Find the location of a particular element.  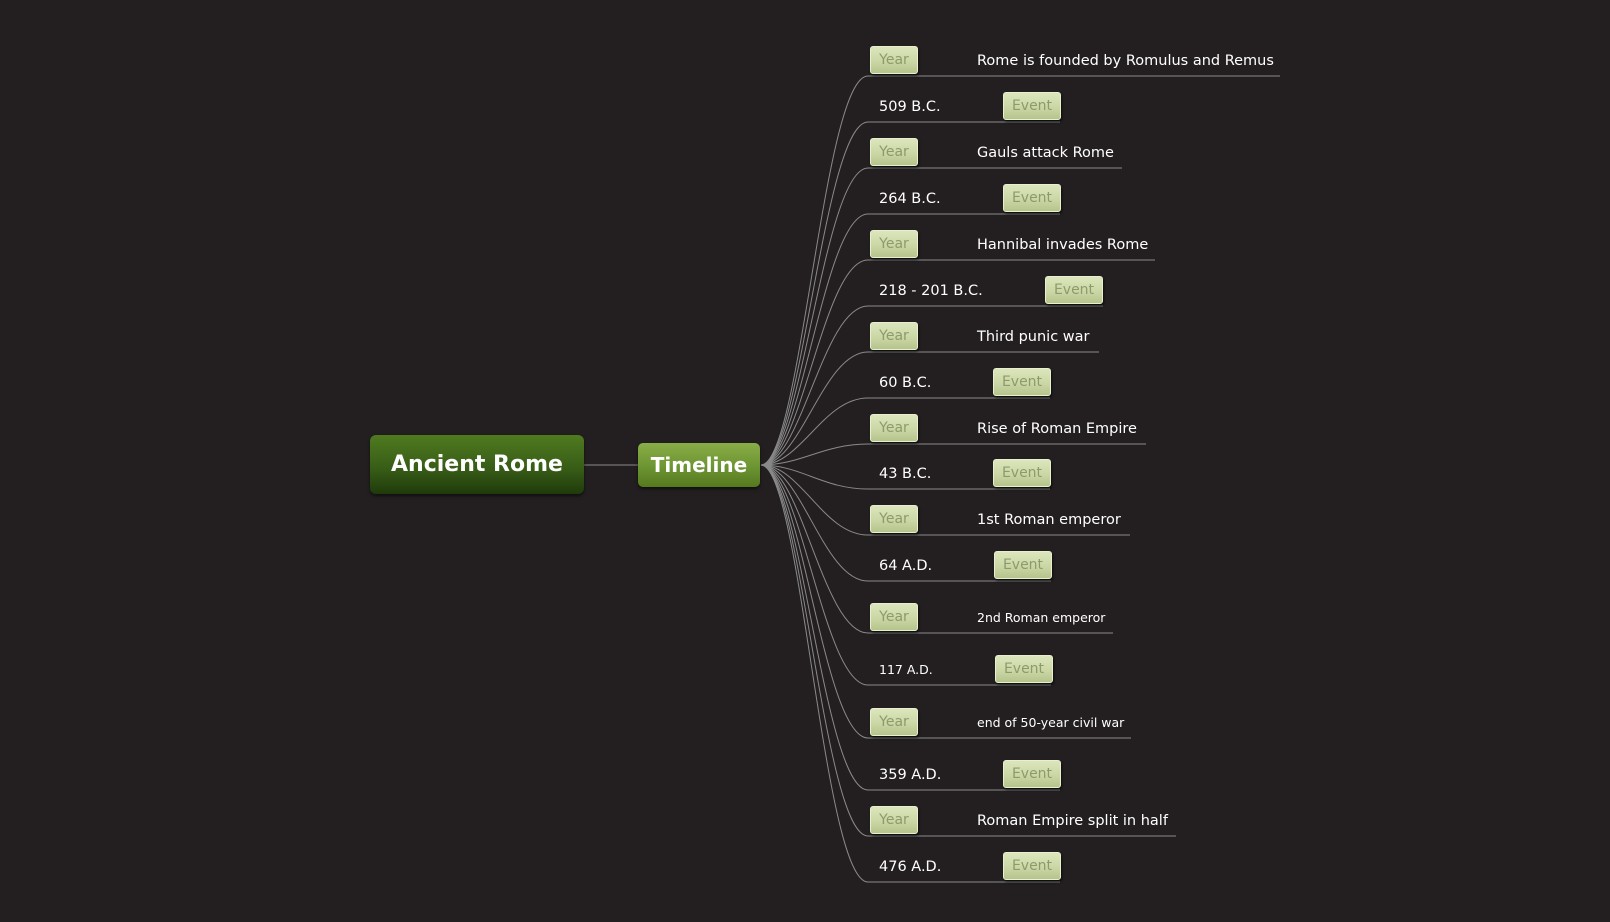

root-topic-label: Ancient Rome is located at coordinates (477, 464).